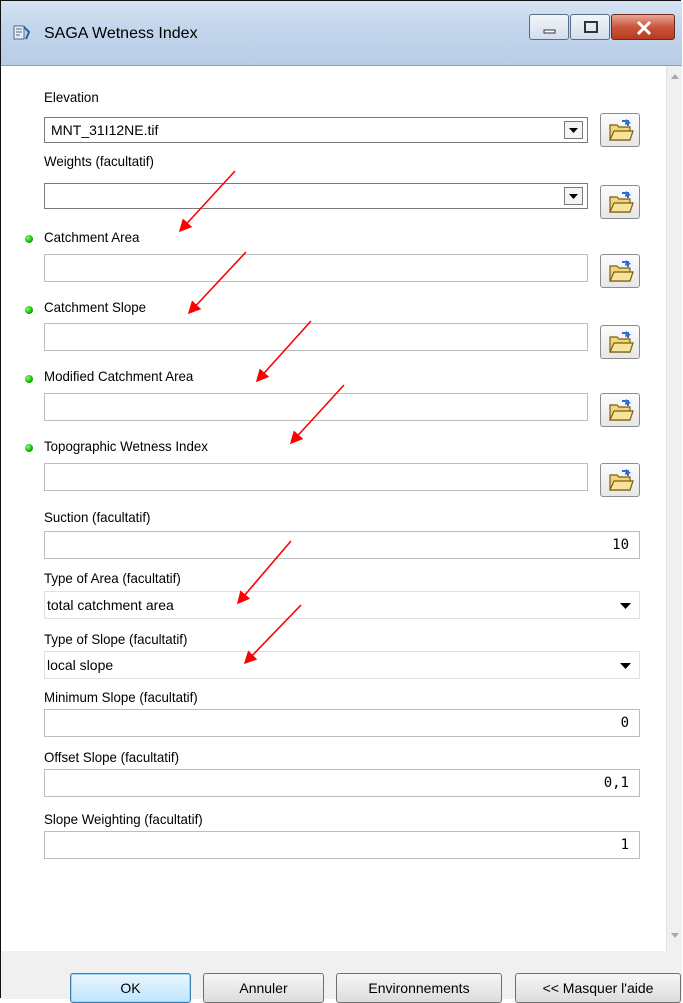 The width and height of the screenshot is (683, 1003). Describe the element at coordinates (341, 33) in the screenshot. I see `title-bar: SAGA Wetness Index` at that location.